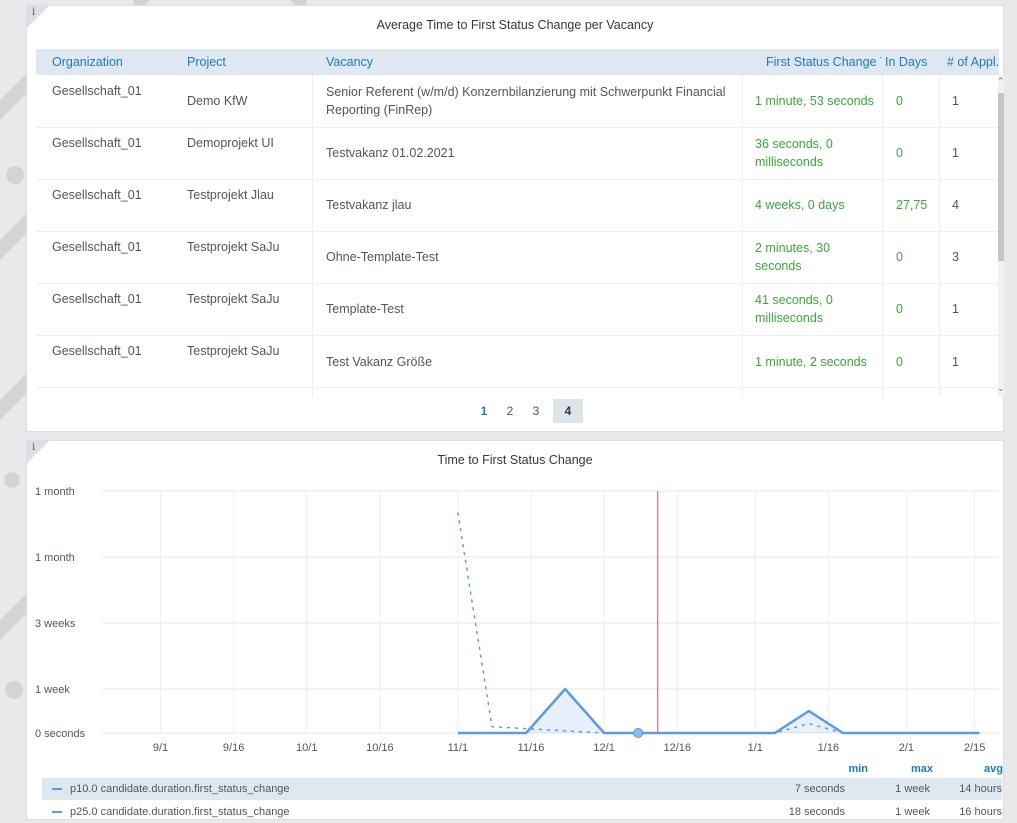 This screenshot has height=823, width=1017. What do you see at coordinates (1001, 388) in the screenshot?
I see `scroll-down-arrow-icon: ⌄` at bounding box center [1001, 388].